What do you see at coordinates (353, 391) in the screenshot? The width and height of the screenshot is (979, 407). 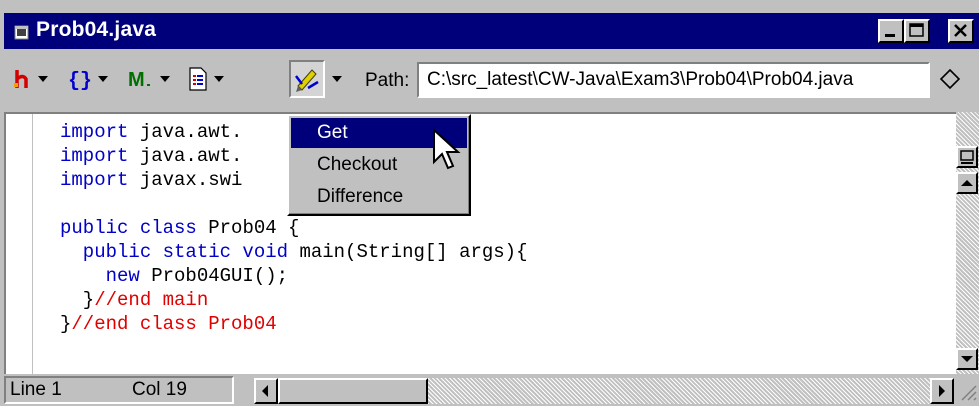 I see `horizontal-scroll-thumb` at bounding box center [353, 391].